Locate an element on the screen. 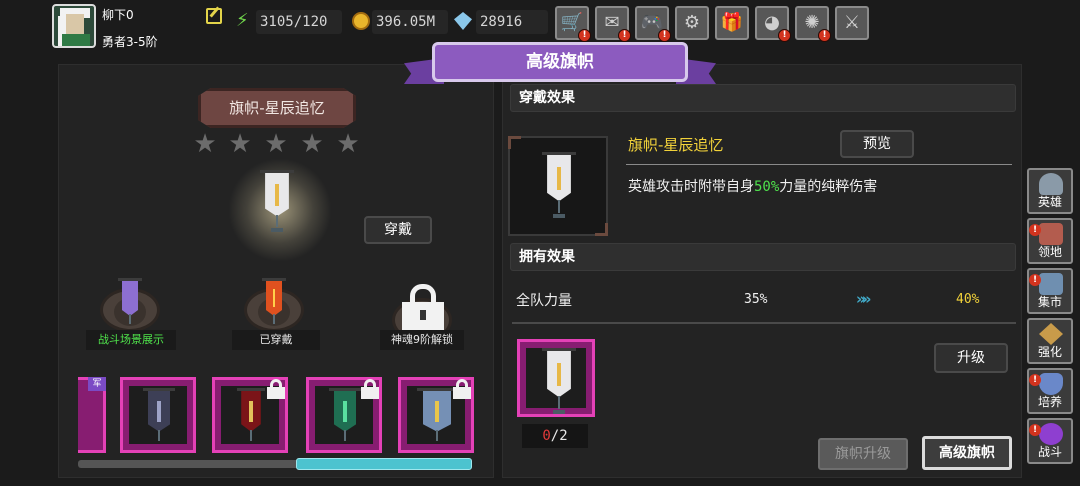 Image resolution: width=1080 pixels, height=486 pixels. stat-next-value: 40% is located at coordinates (968, 299).